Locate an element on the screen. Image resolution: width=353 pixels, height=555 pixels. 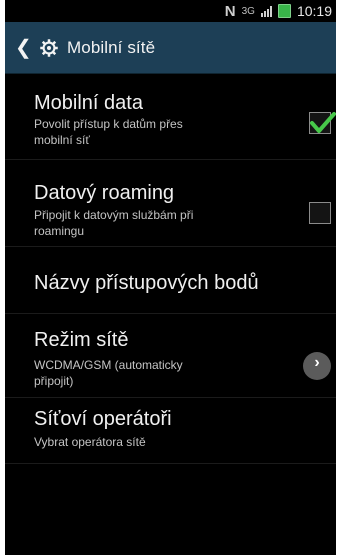
data-indicator: 3G is located at coordinates (248, 11).